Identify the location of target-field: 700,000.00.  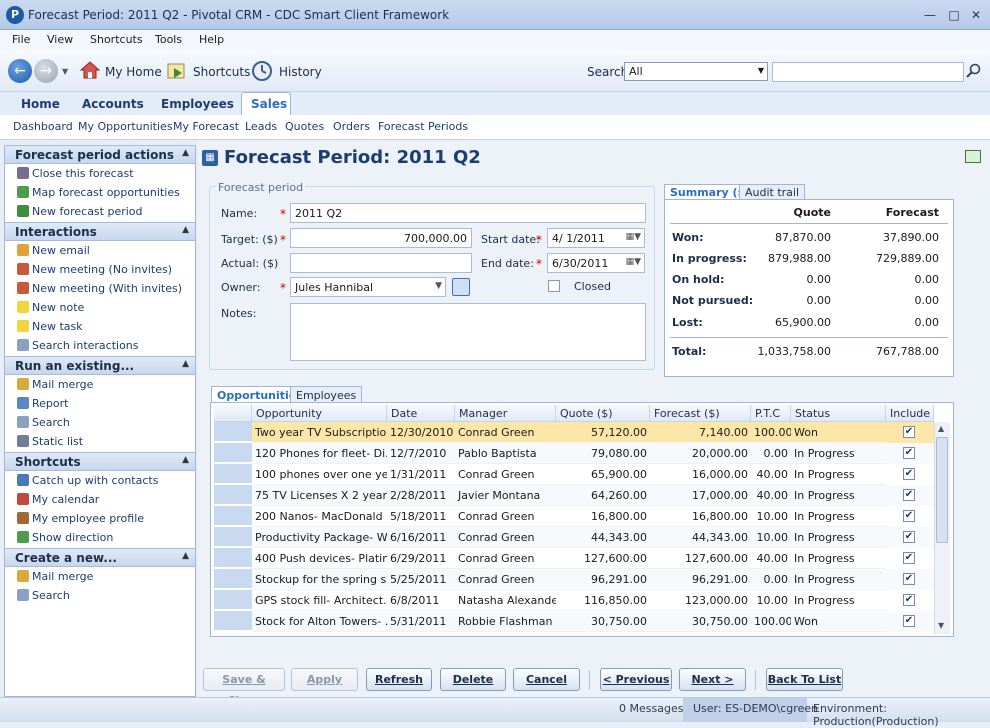
(381, 238).